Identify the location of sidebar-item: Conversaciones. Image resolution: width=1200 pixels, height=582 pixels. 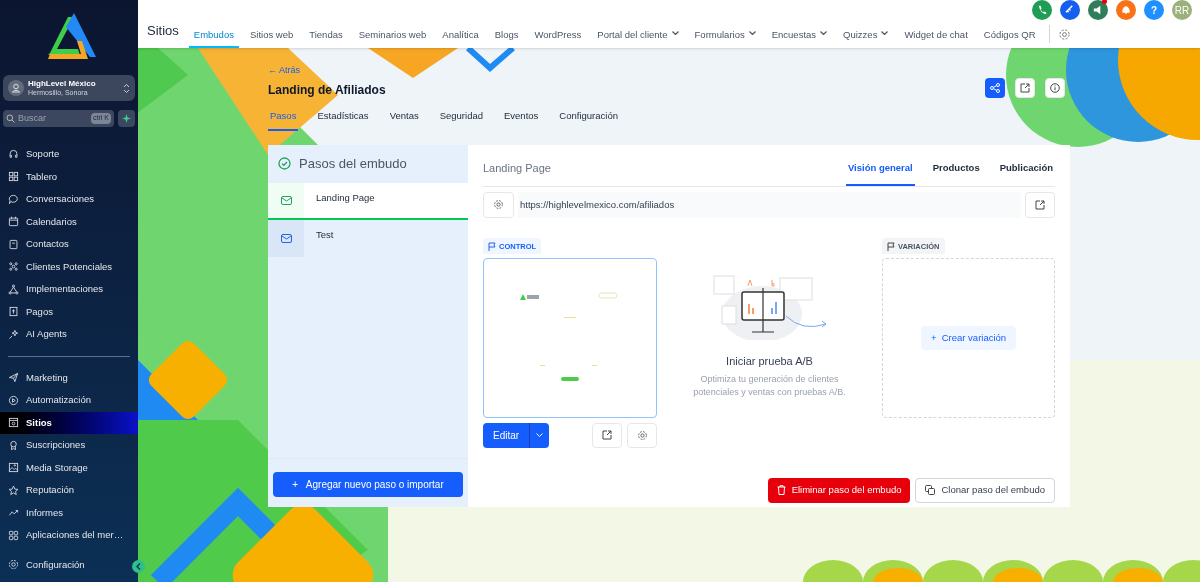
(69, 199).